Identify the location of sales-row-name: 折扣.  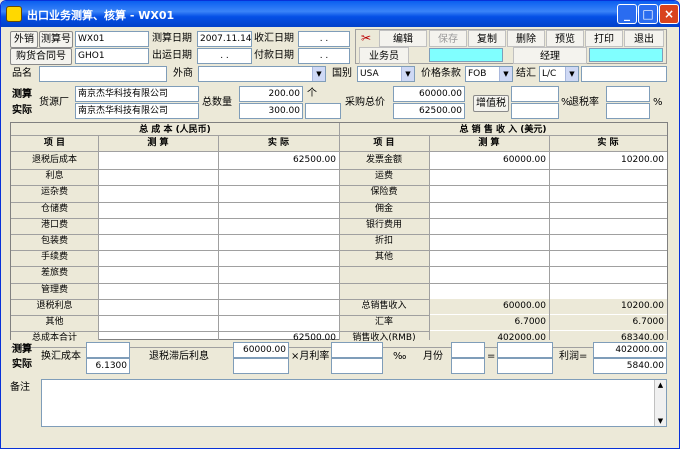
(383, 241).